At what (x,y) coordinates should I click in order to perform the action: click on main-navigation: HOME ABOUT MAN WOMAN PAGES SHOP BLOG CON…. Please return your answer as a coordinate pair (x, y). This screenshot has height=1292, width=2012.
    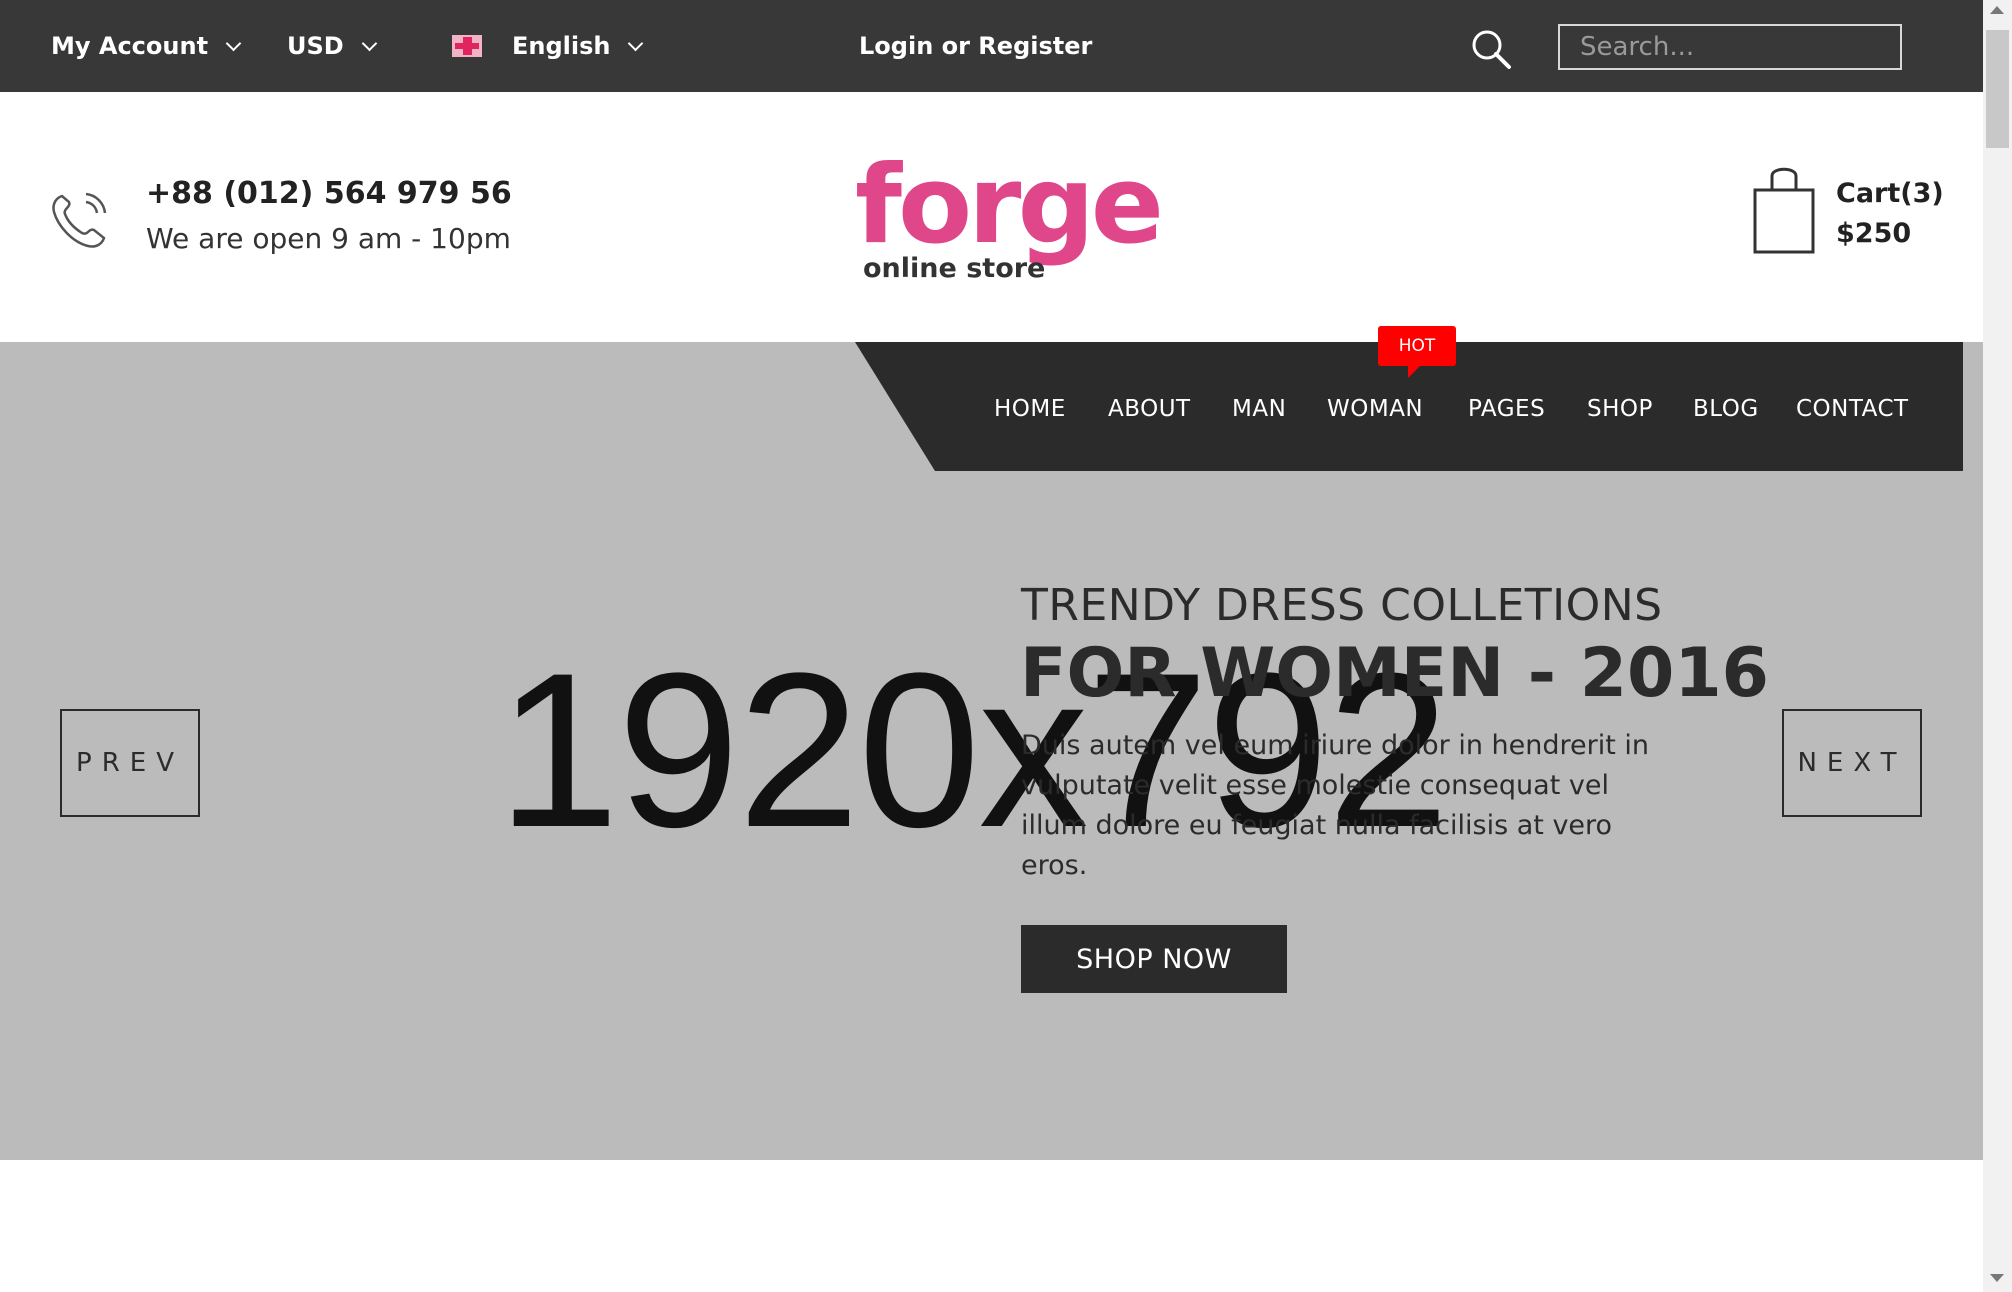
    Looking at the image, I should click on (991, 406).